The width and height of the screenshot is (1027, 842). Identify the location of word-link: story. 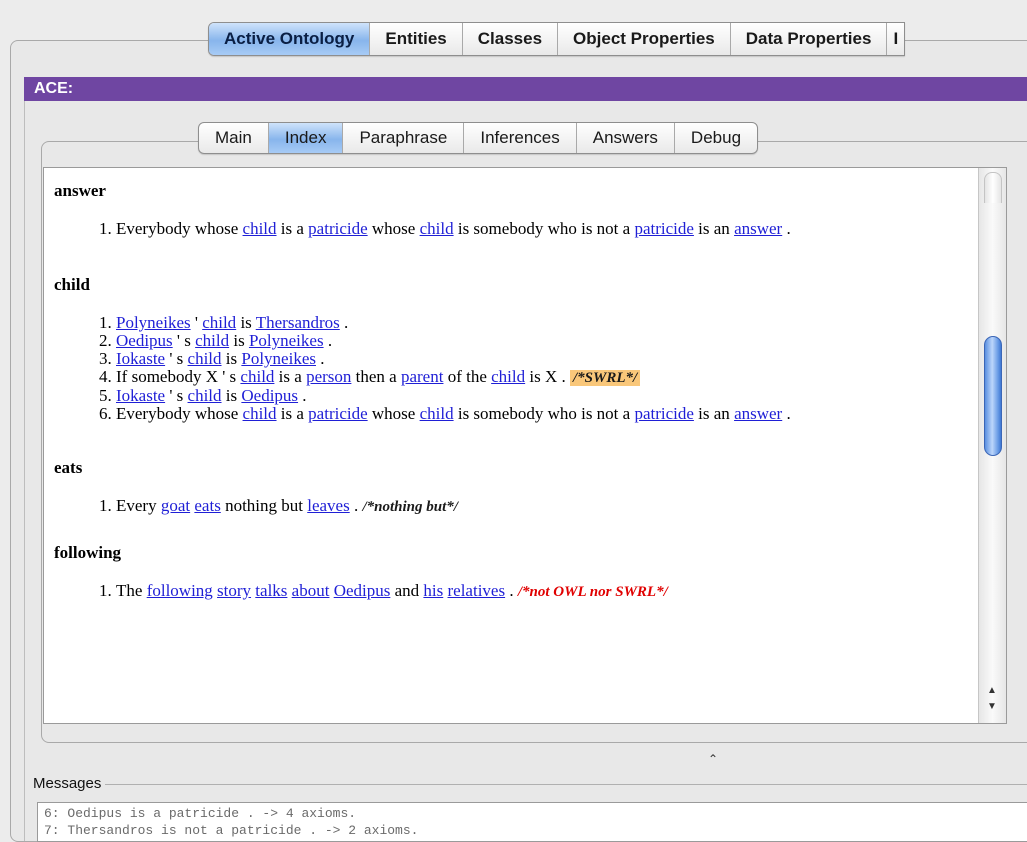
(234, 590).